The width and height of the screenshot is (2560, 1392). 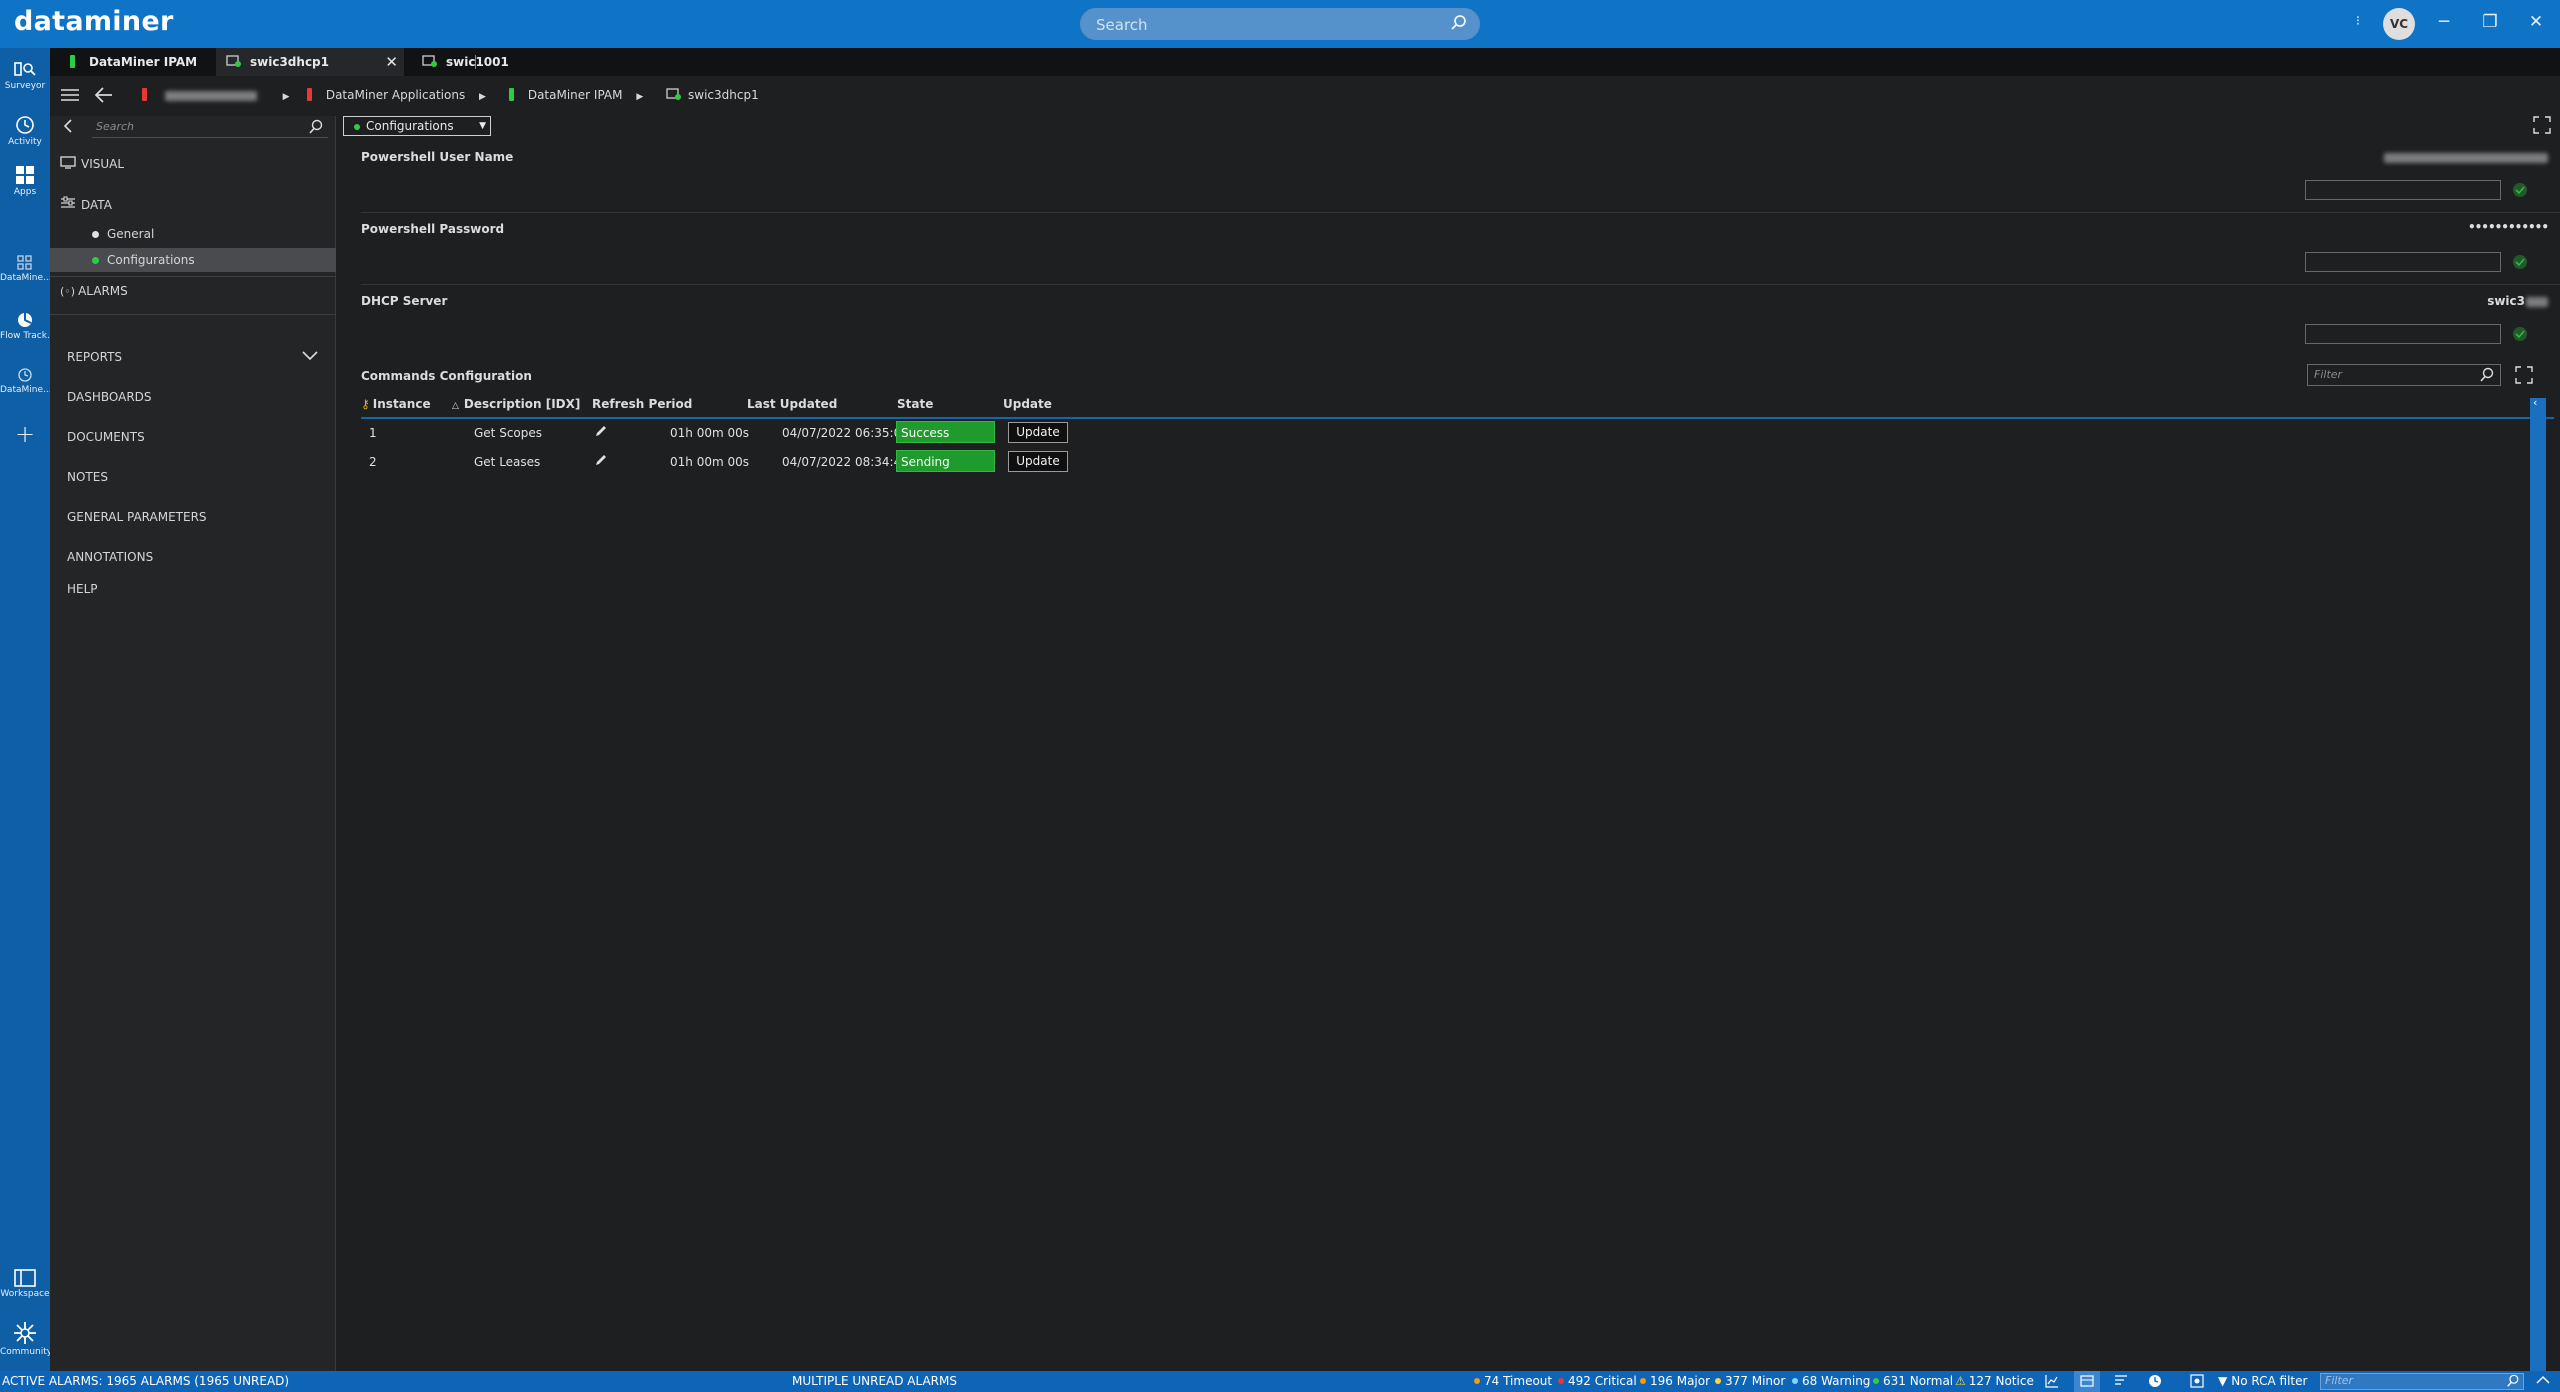 What do you see at coordinates (417, 126) in the screenshot?
I see `page-selector-dropdown: Configurations ▼` at bounding box center [417, 126].